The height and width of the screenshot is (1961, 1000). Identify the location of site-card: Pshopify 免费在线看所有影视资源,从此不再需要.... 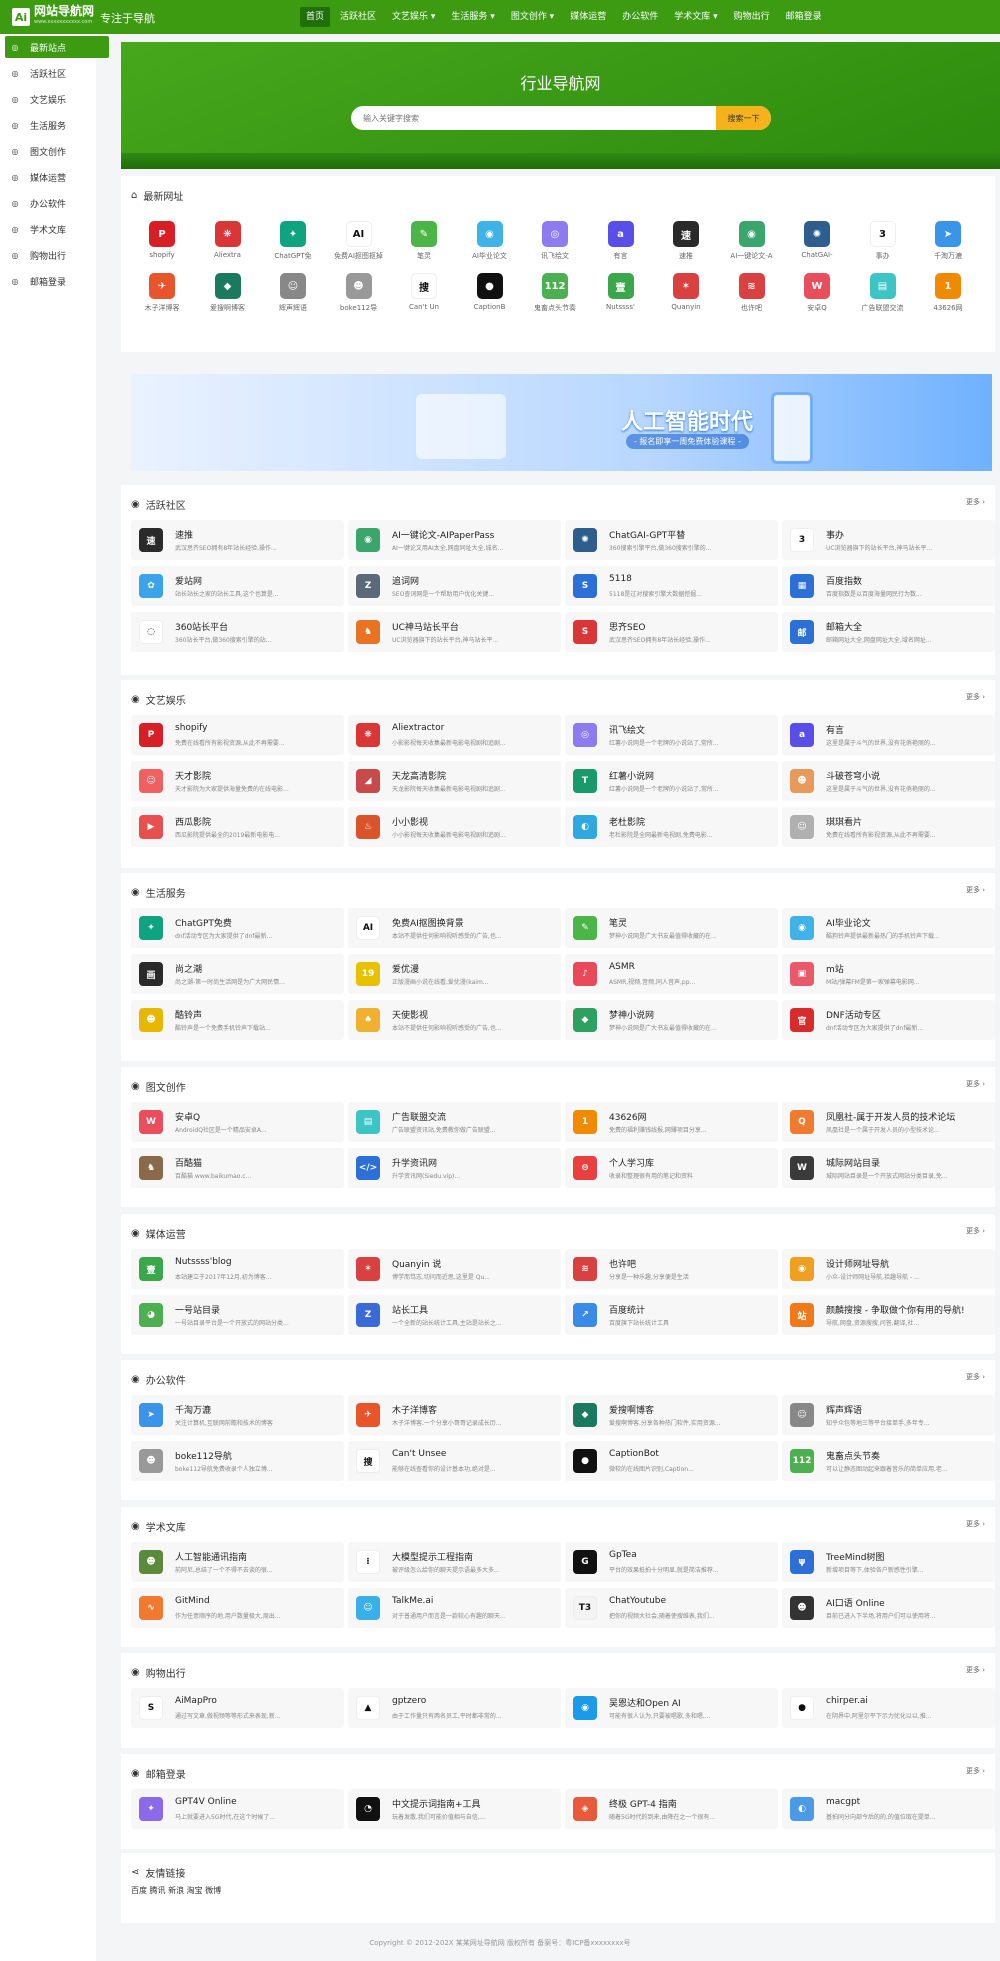
(237, 735).